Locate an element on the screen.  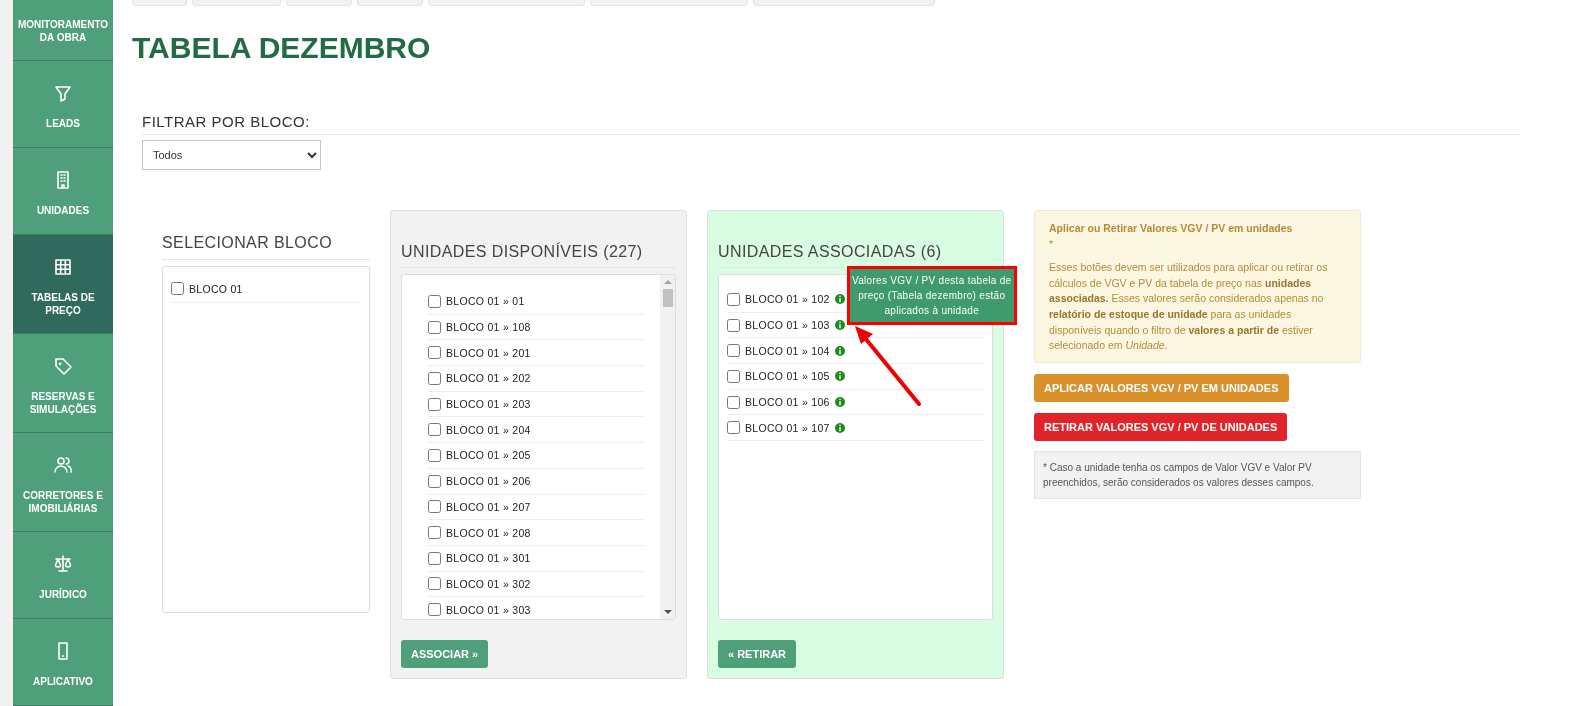
sidebar-item: APLICATIVO is located at coordinates (63, 662).